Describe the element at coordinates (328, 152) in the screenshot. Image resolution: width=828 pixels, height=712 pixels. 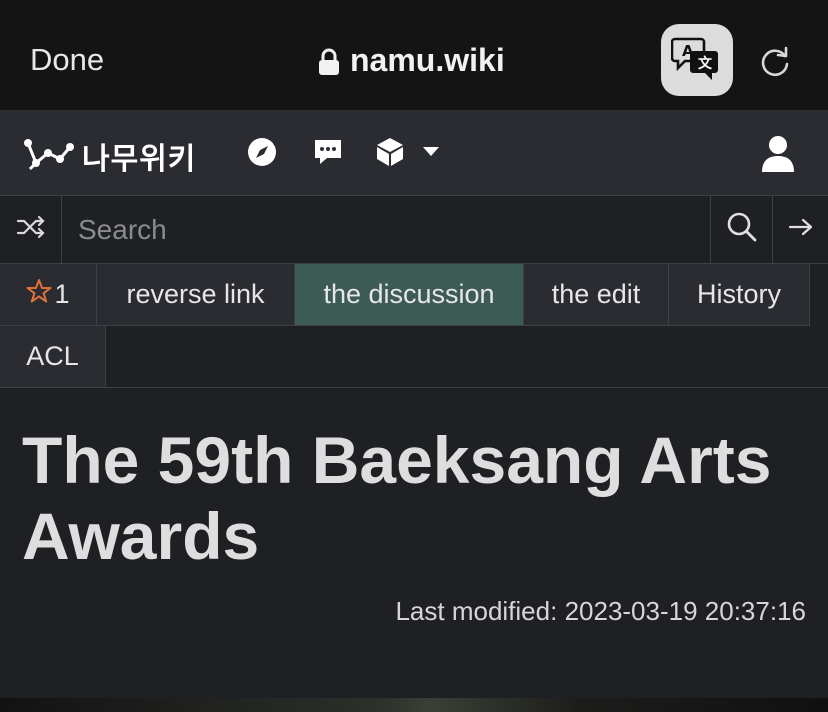
I see `discussion-button` at that location.